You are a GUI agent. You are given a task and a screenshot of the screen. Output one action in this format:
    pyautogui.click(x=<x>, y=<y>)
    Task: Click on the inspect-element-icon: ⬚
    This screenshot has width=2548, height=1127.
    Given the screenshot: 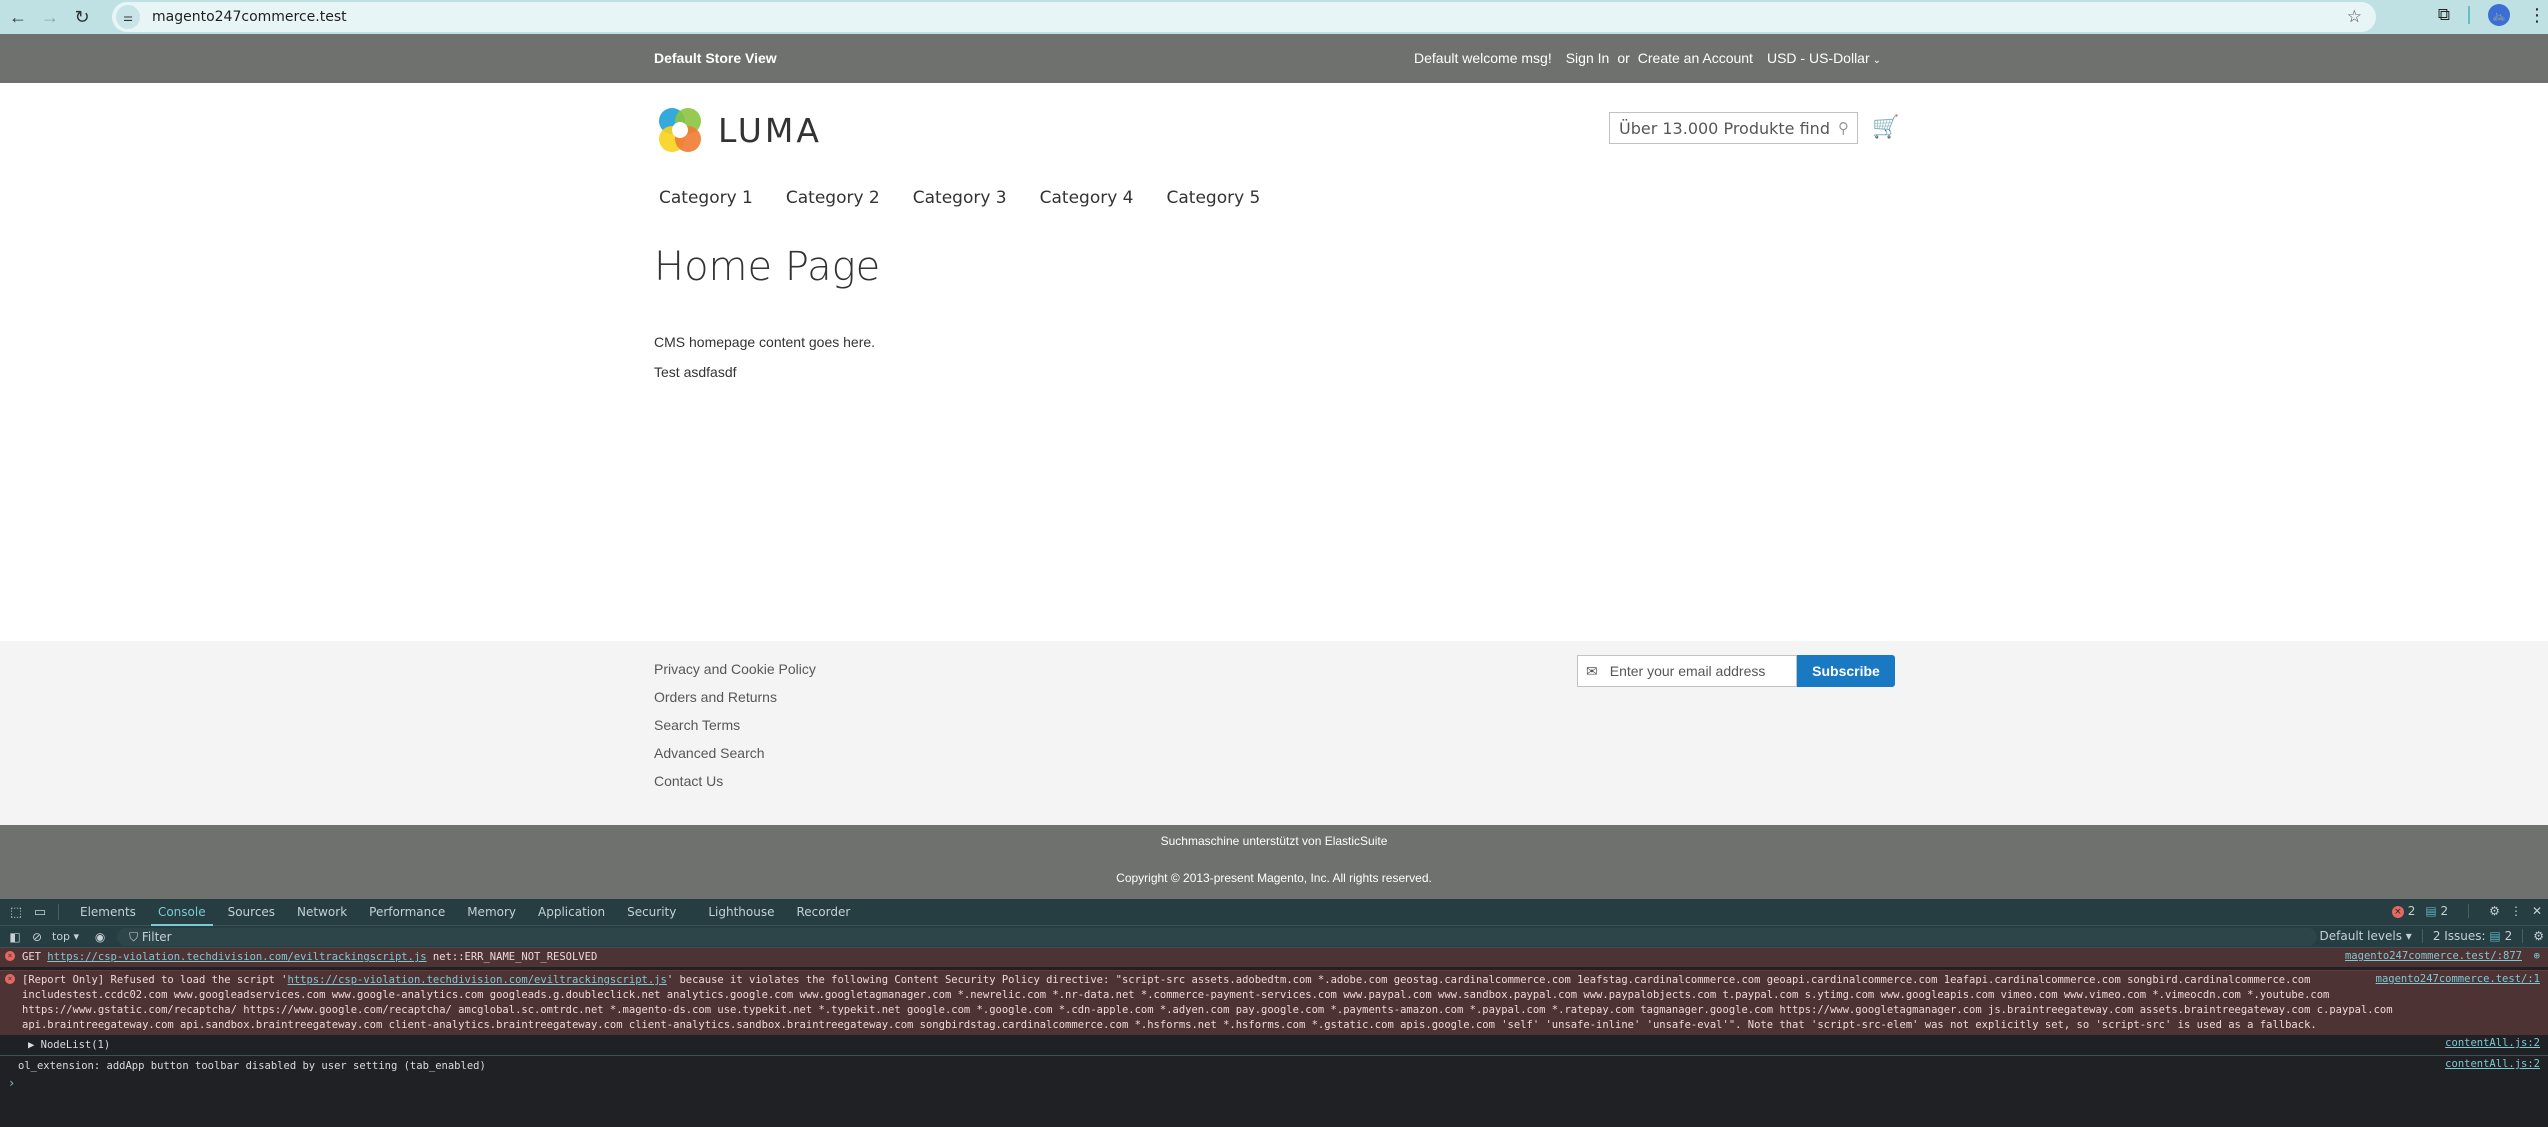 What is the action you would take?
    pyautogui.click(x=16, y=912)
    